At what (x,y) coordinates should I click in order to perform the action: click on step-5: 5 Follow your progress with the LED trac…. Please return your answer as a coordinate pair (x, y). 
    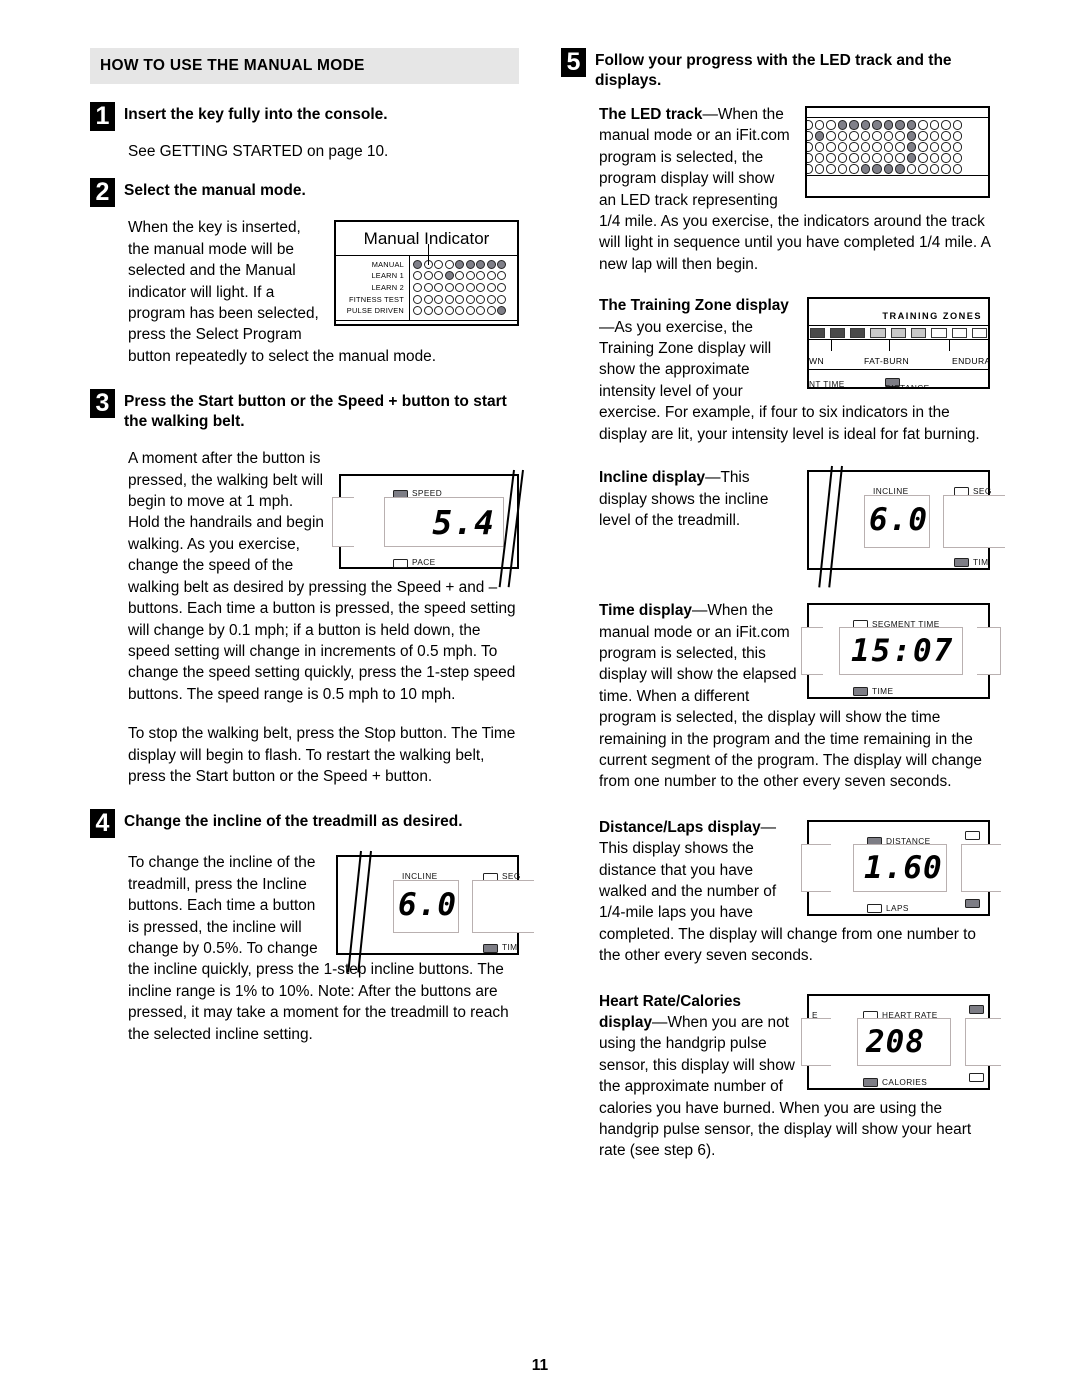
    Looking at the image, I should click on (775, 69).